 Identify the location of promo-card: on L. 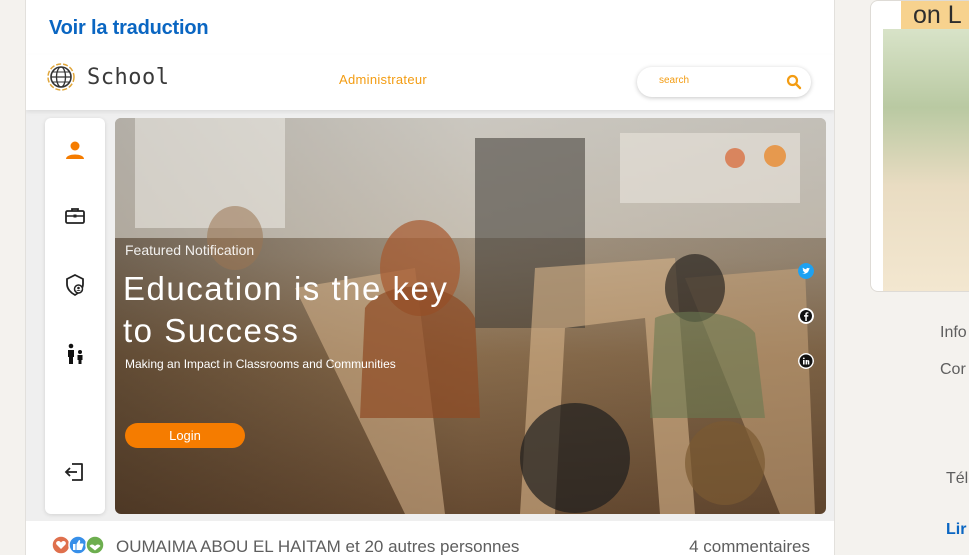
(919, 146).